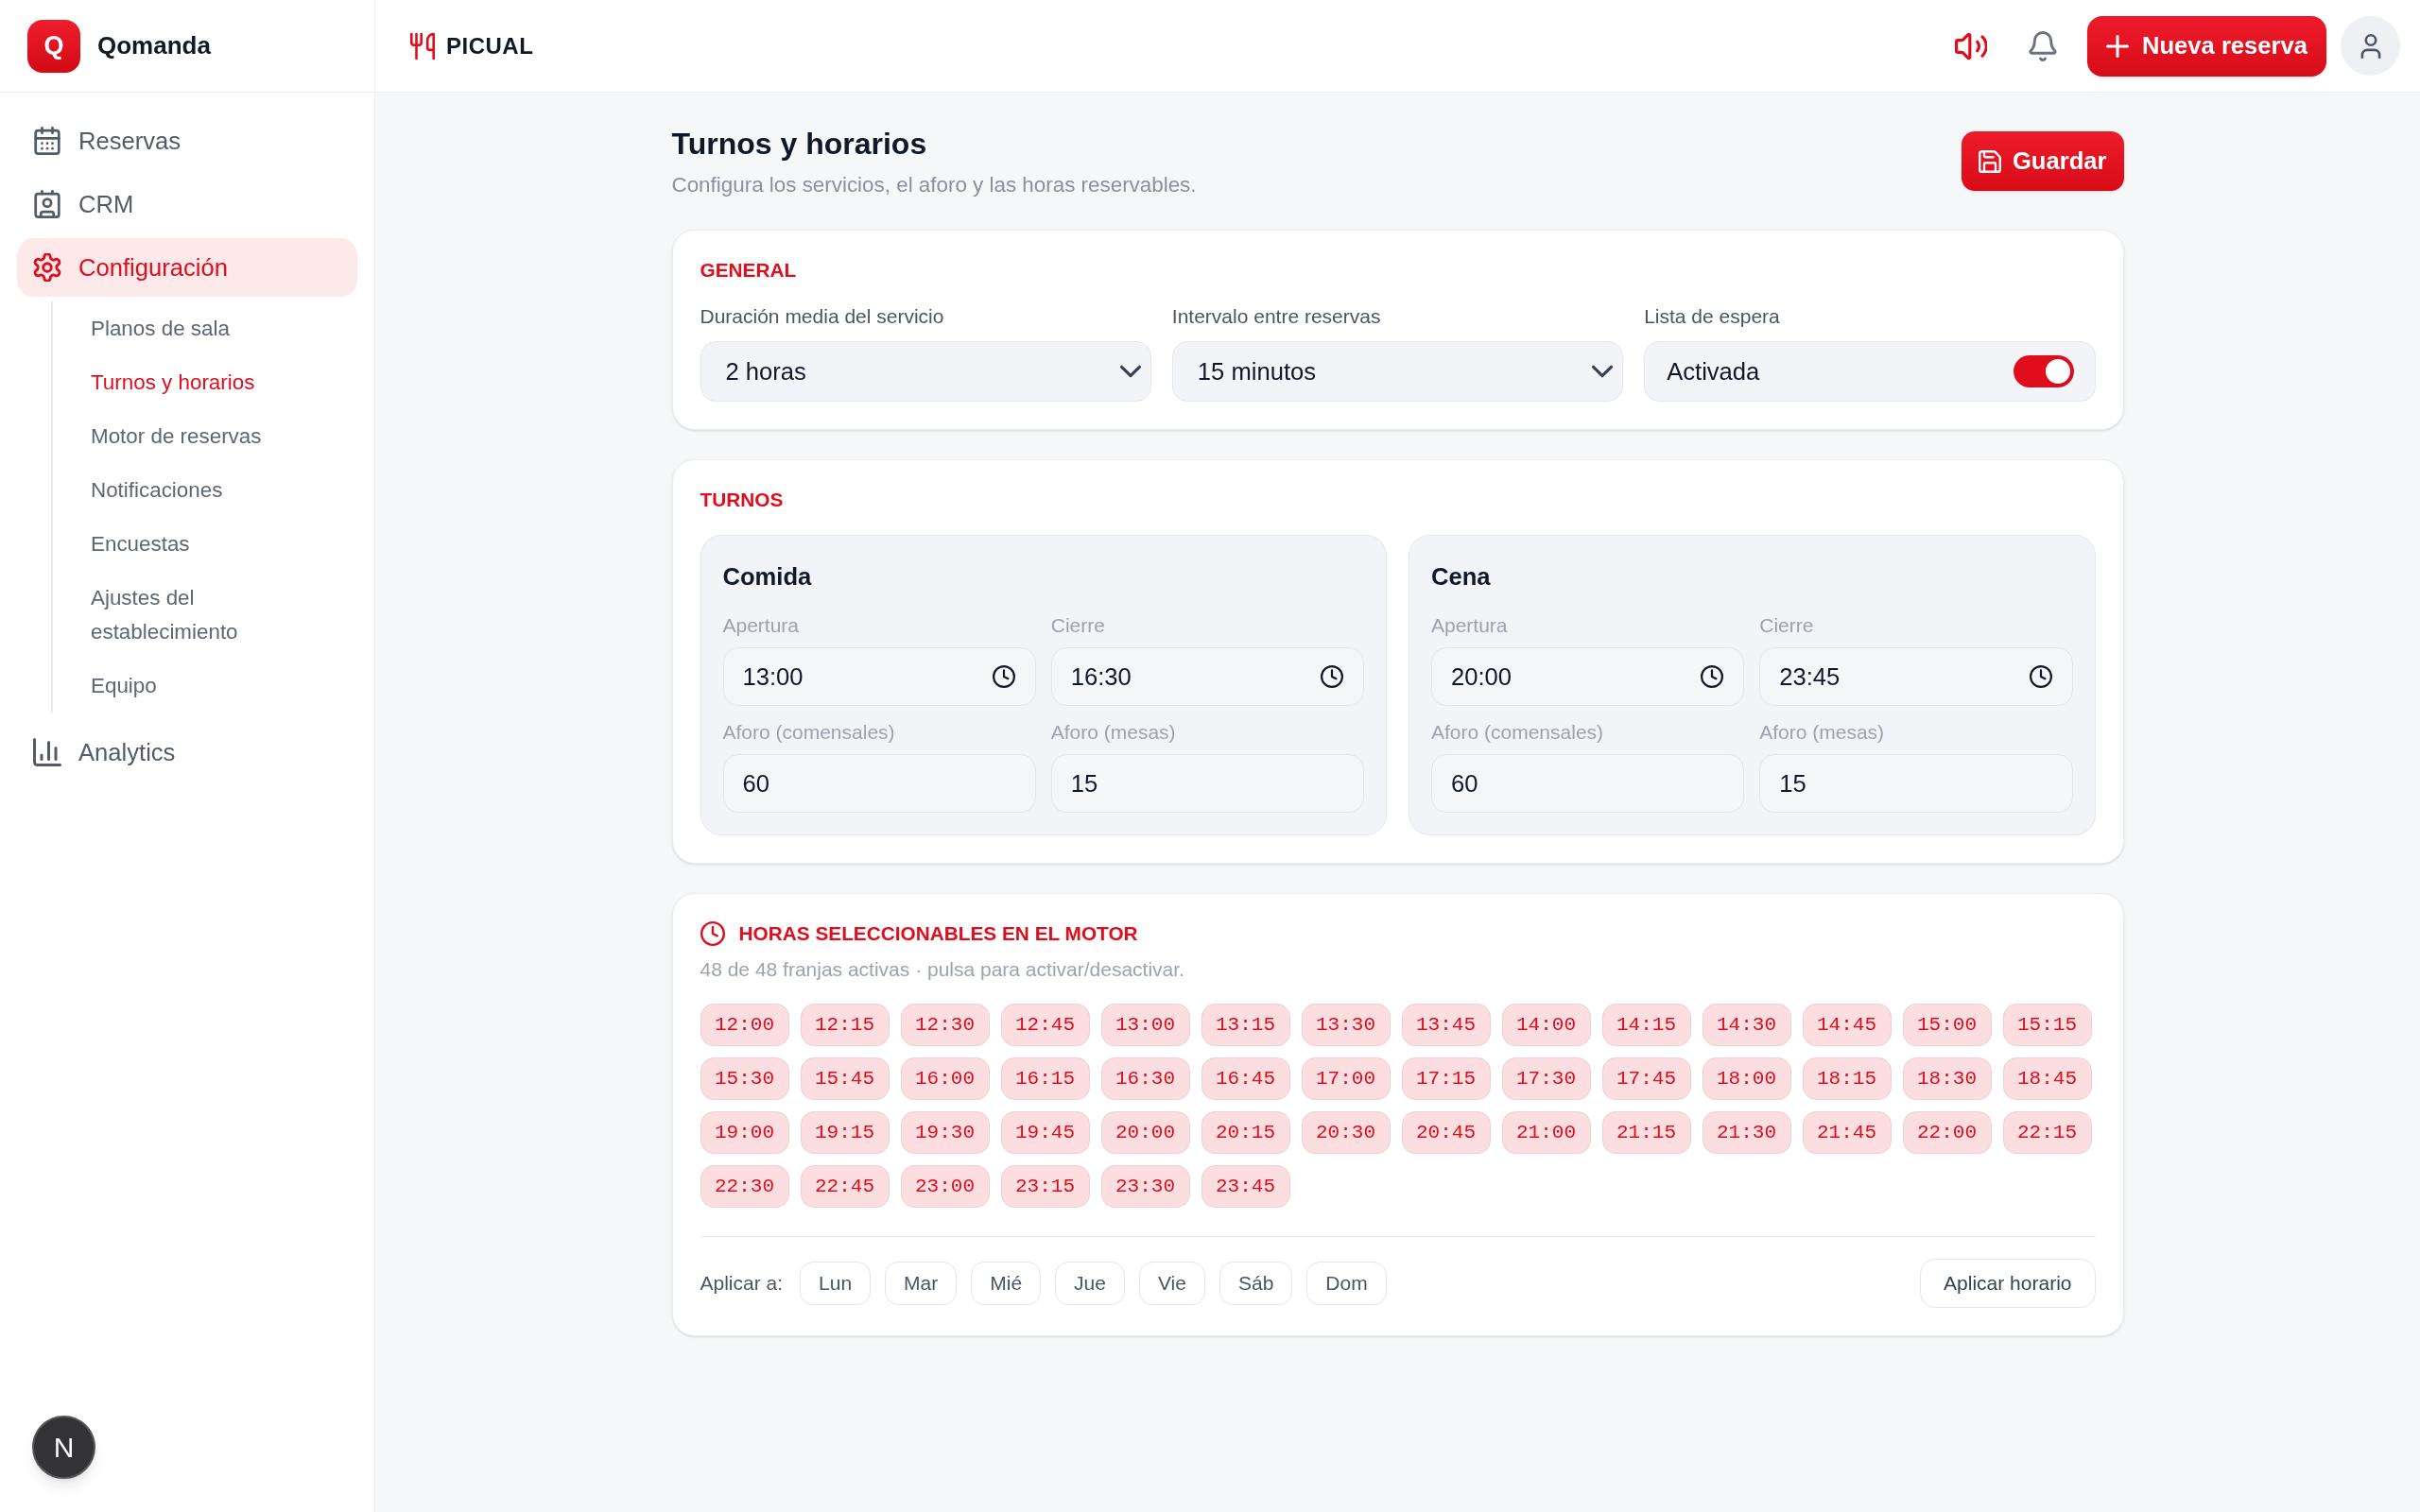  I want to click on apply-label: Aplicar a:, so click(742, 1284).